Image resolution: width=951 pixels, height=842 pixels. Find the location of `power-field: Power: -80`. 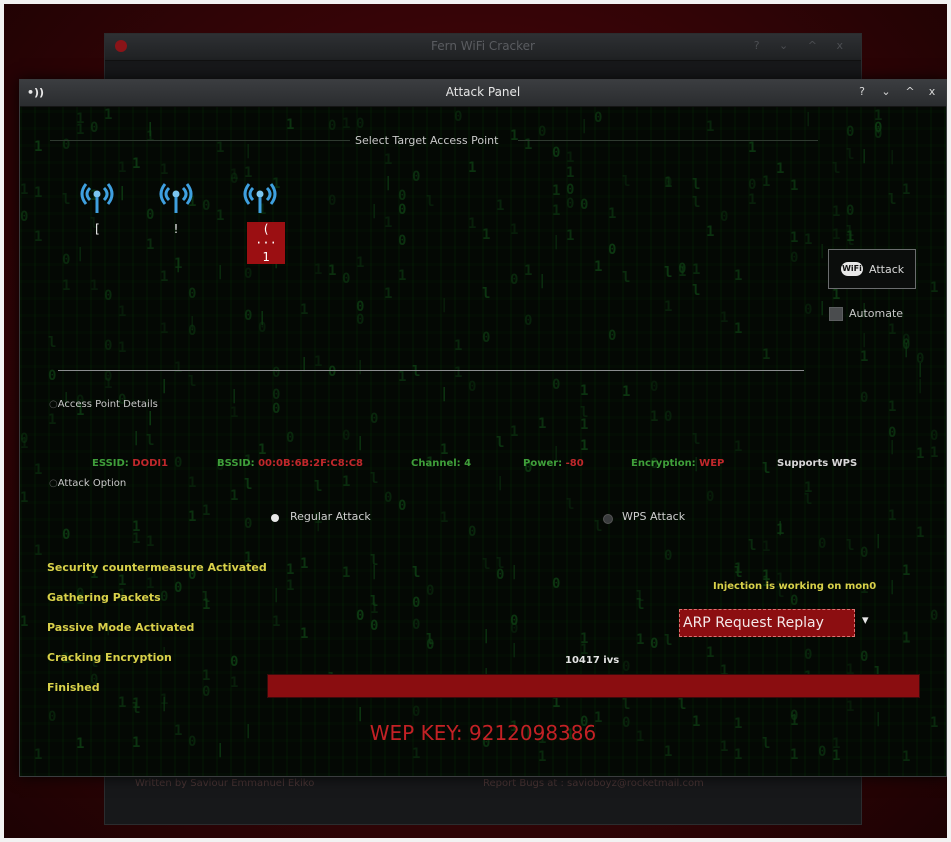

power-field: Power: -80 is located at coordinates (553, 463).